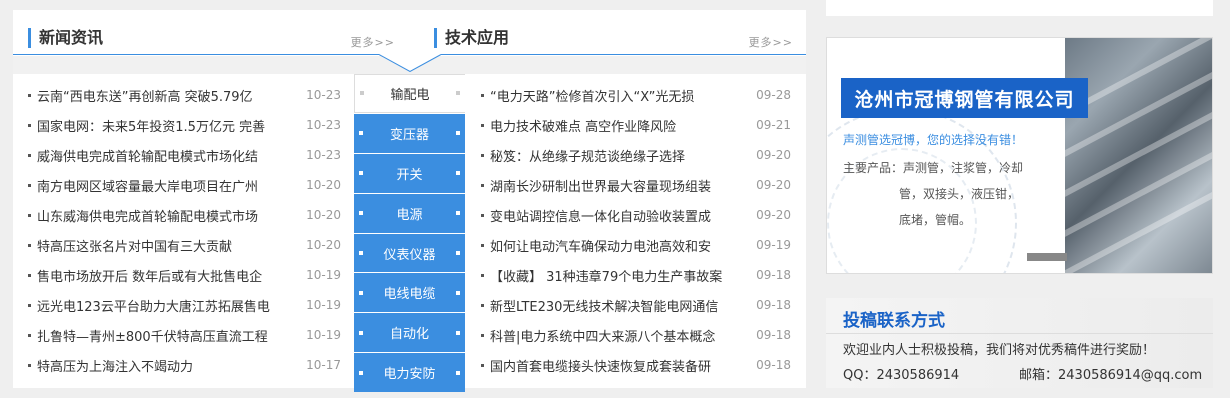 The height and width of the screenshot is (398, 1230). I want to click on list-item: 扎鲁特—青州±800千伏特高压直流工程 10-19, so click(184, 335).